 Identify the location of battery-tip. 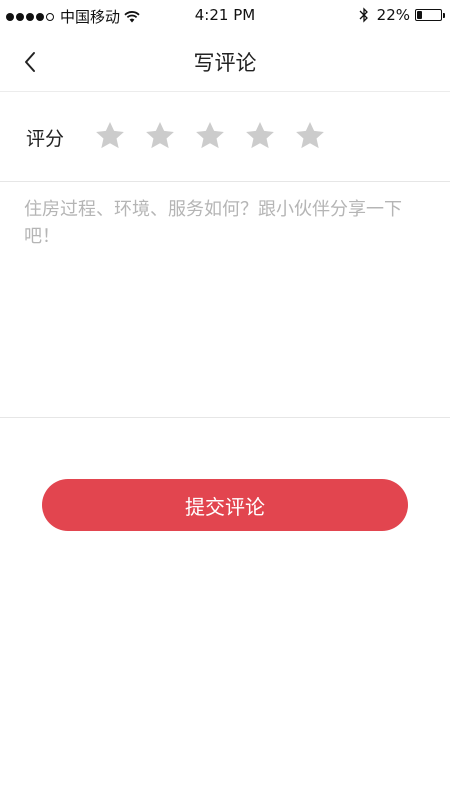
(444, 15).